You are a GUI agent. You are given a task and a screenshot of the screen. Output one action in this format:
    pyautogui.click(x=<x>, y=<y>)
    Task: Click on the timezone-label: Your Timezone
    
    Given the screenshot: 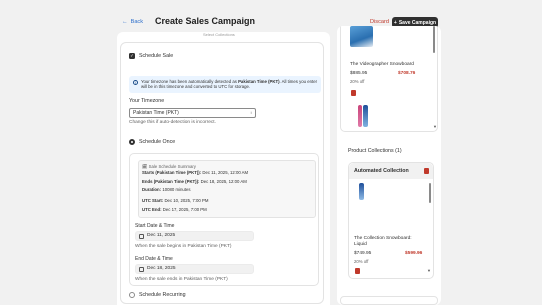 What is the action you would take?
    pyautogui.click(x=147, y=101)
    